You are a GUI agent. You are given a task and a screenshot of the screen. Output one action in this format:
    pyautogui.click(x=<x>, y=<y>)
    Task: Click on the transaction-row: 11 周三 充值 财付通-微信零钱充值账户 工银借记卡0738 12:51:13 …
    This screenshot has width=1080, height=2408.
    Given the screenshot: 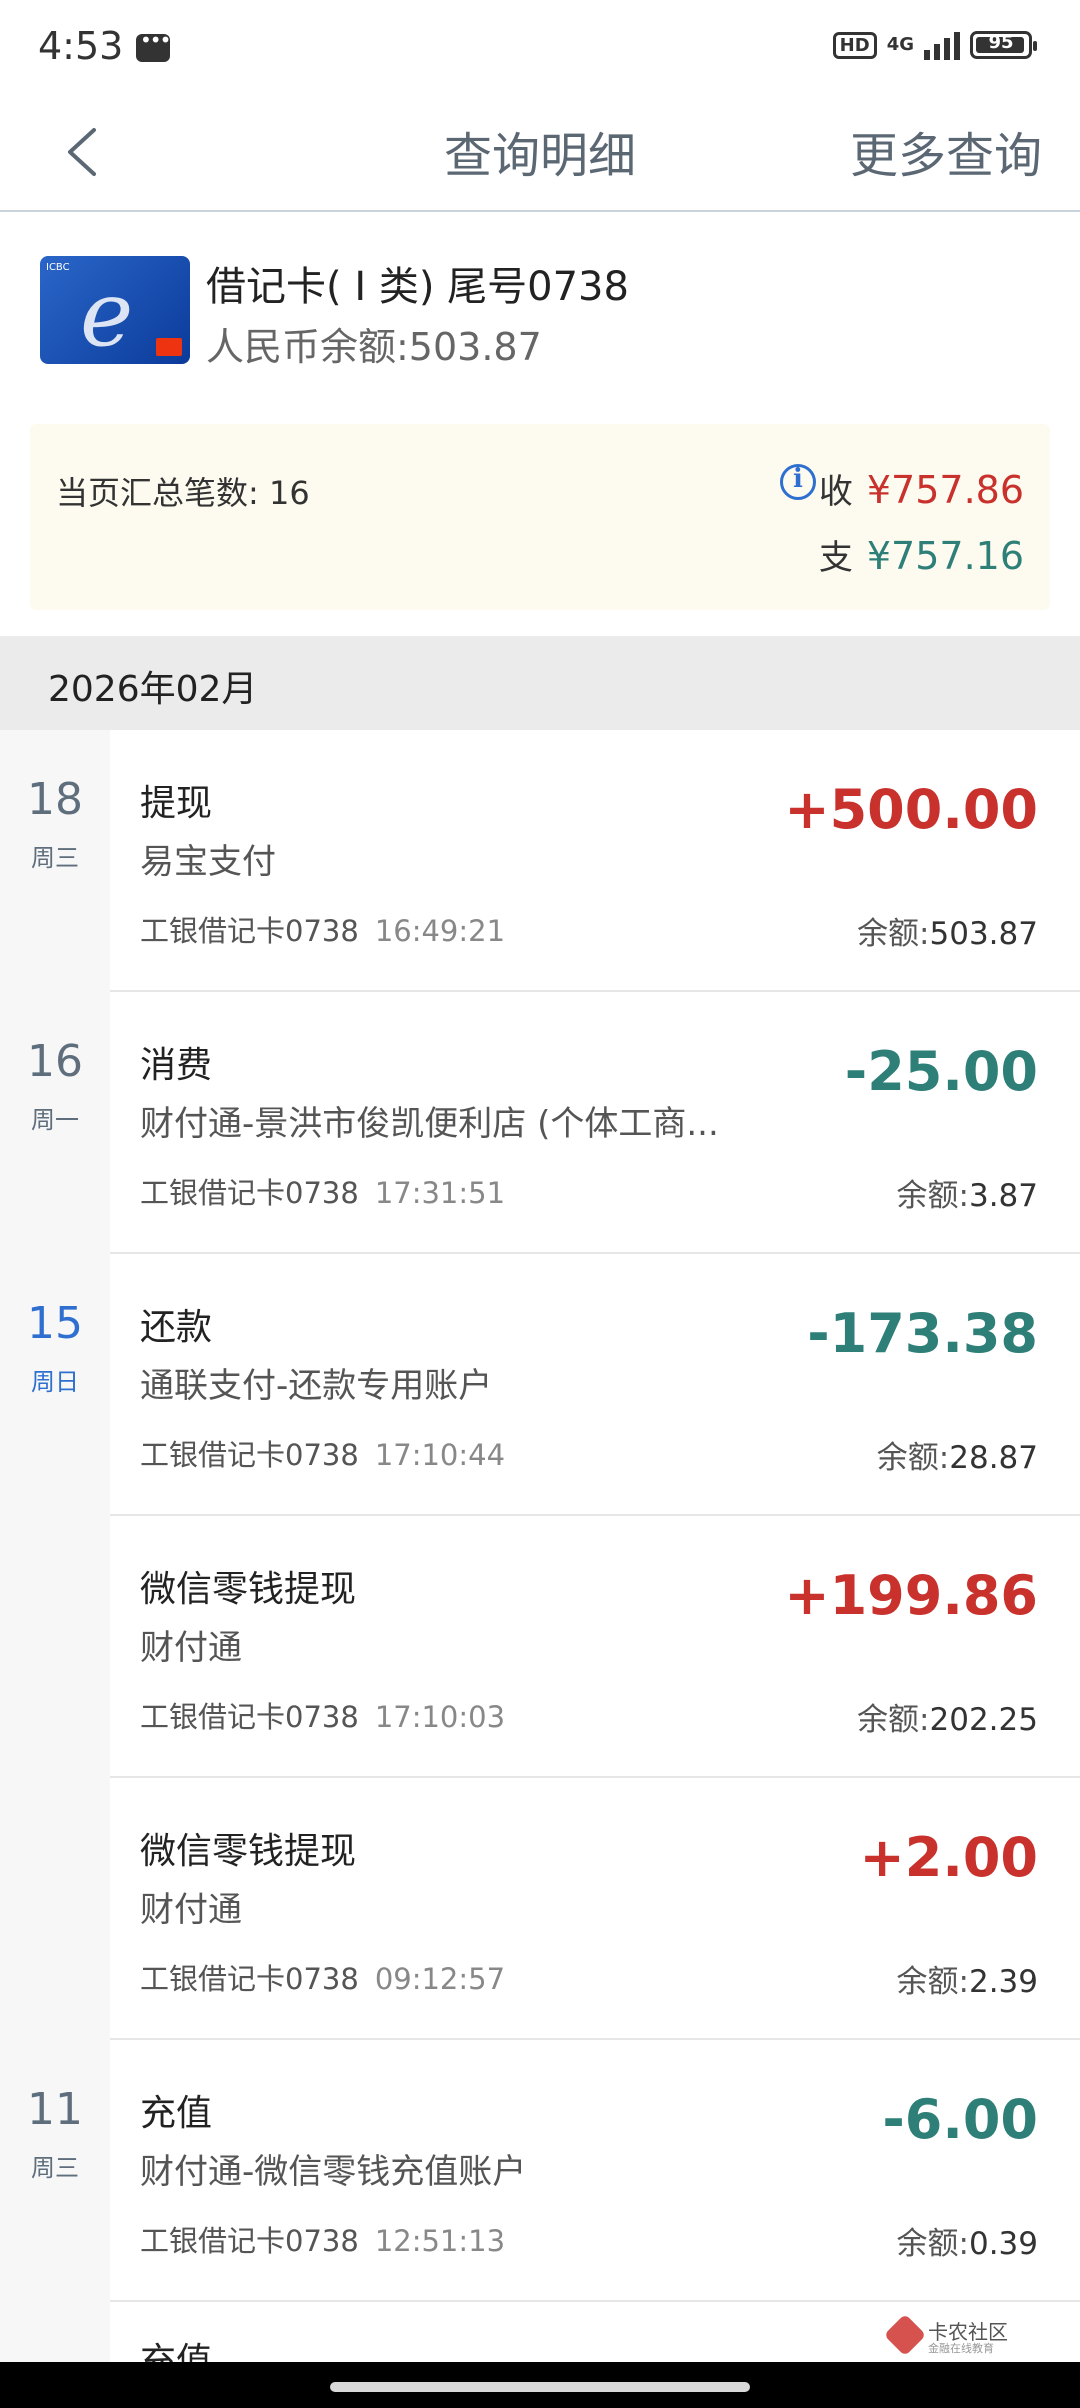 What is the action you would take?
    pyautogui.click(x=540, y=2171)
    